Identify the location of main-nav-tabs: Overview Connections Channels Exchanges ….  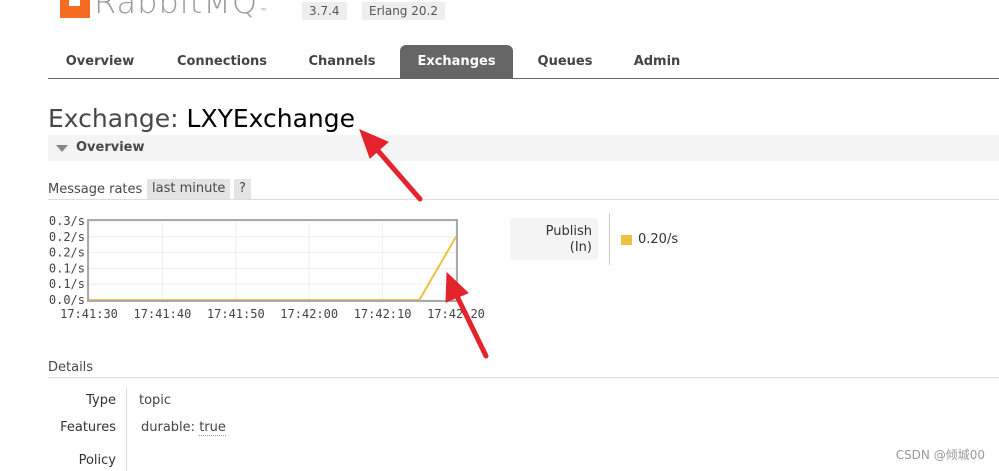
(523, 62).